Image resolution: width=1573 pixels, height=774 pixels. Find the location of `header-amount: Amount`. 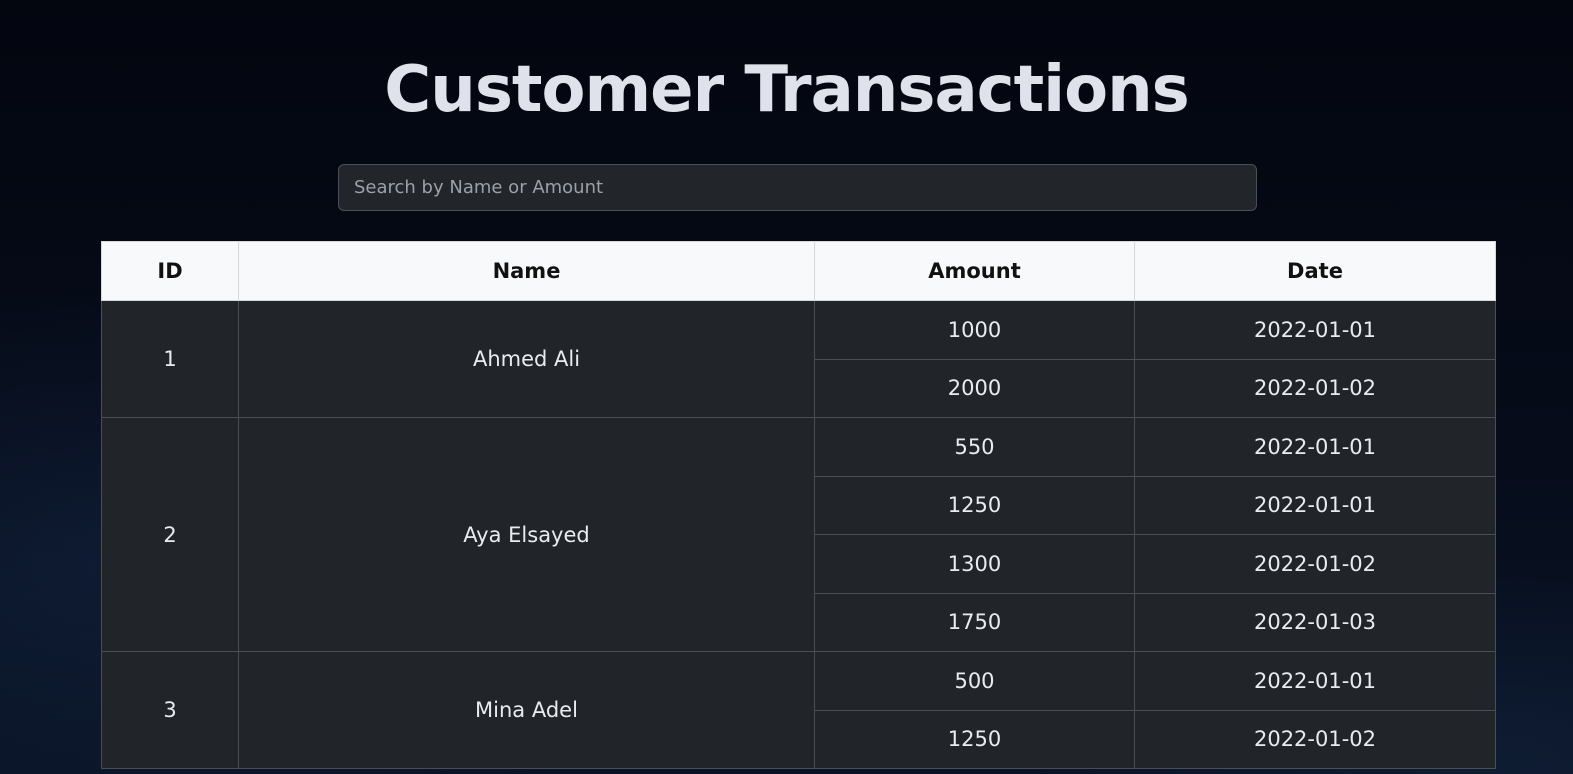

header-amount: Amount is located at coordinates (974, 271).